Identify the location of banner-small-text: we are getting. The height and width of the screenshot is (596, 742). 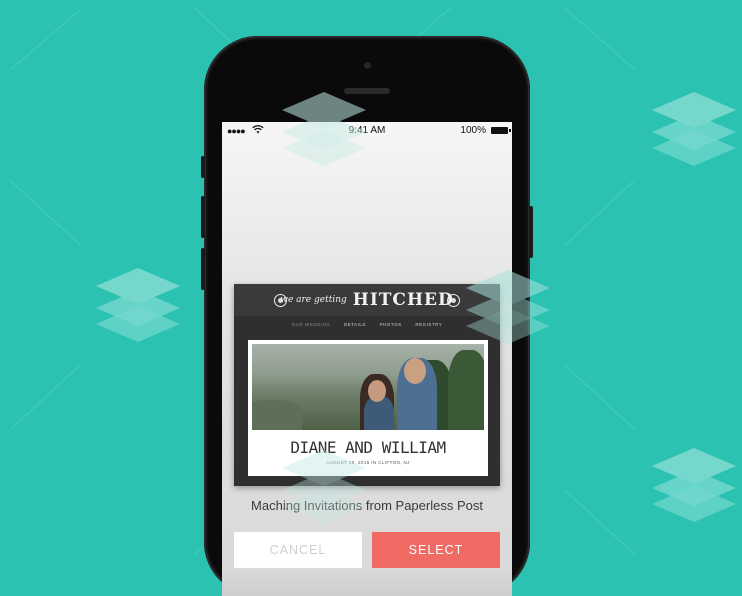
(313, 300).